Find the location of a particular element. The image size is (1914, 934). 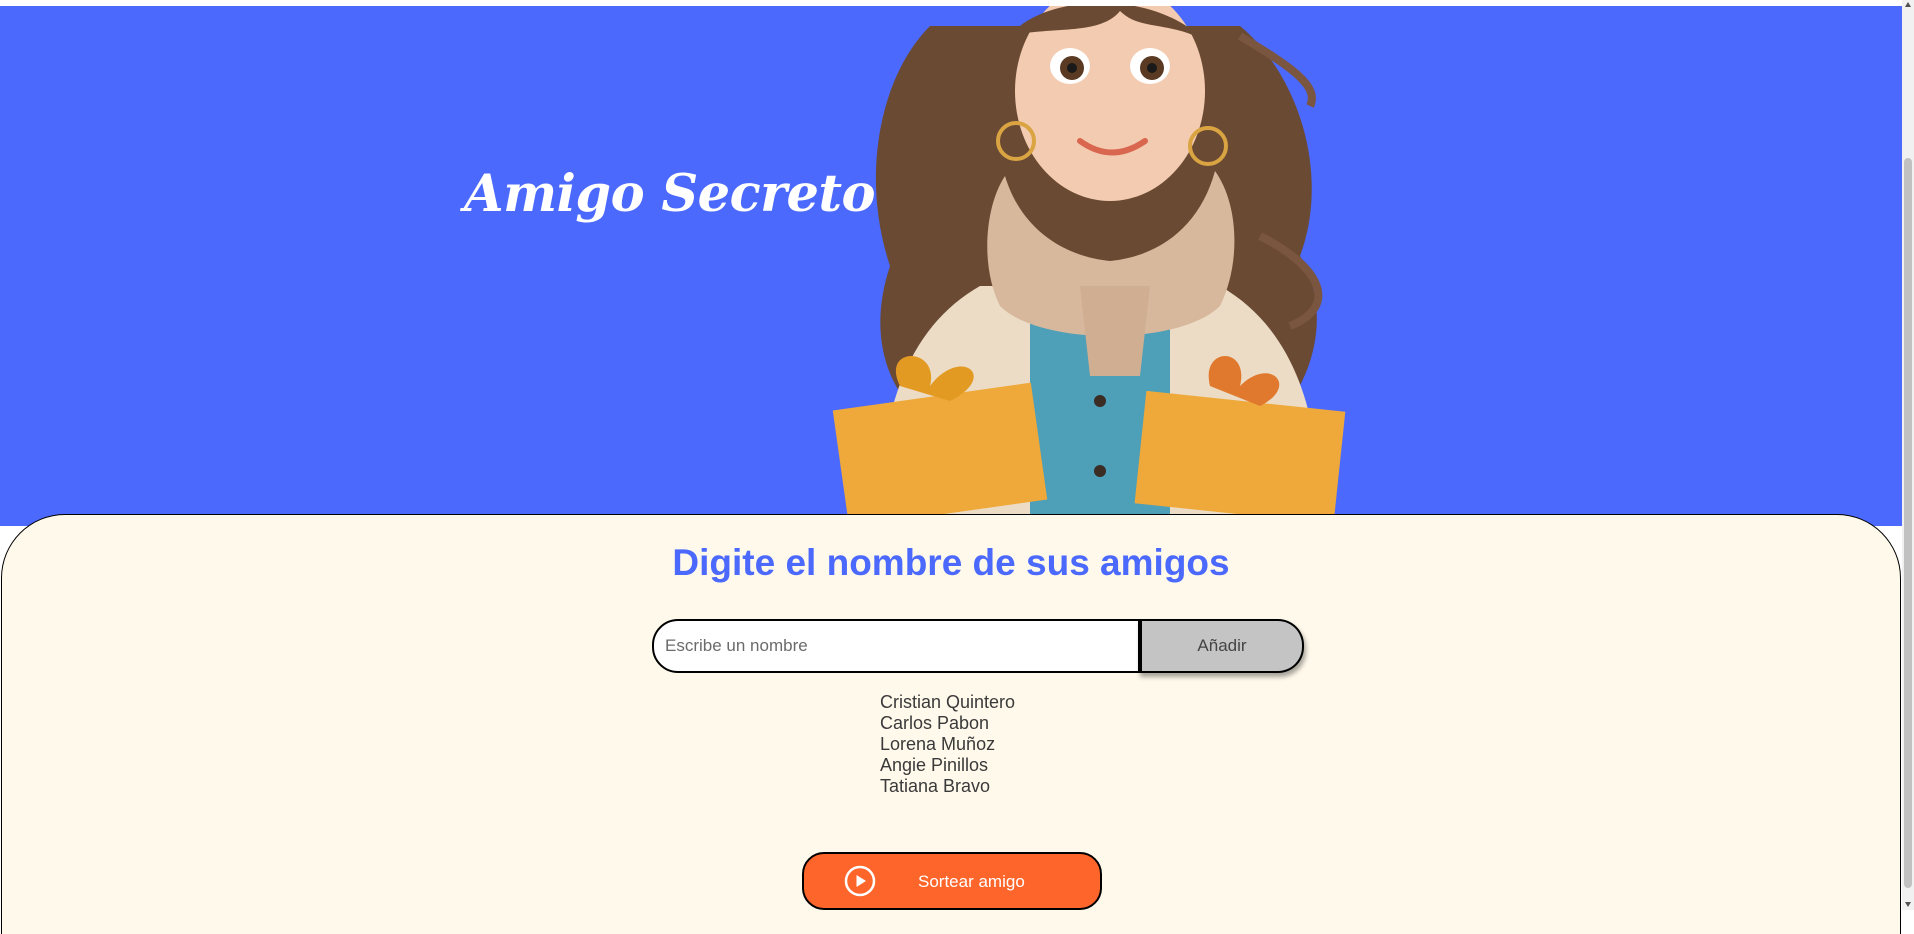

list-item: Lorena Muñoz is located at coordinates (938, 744).